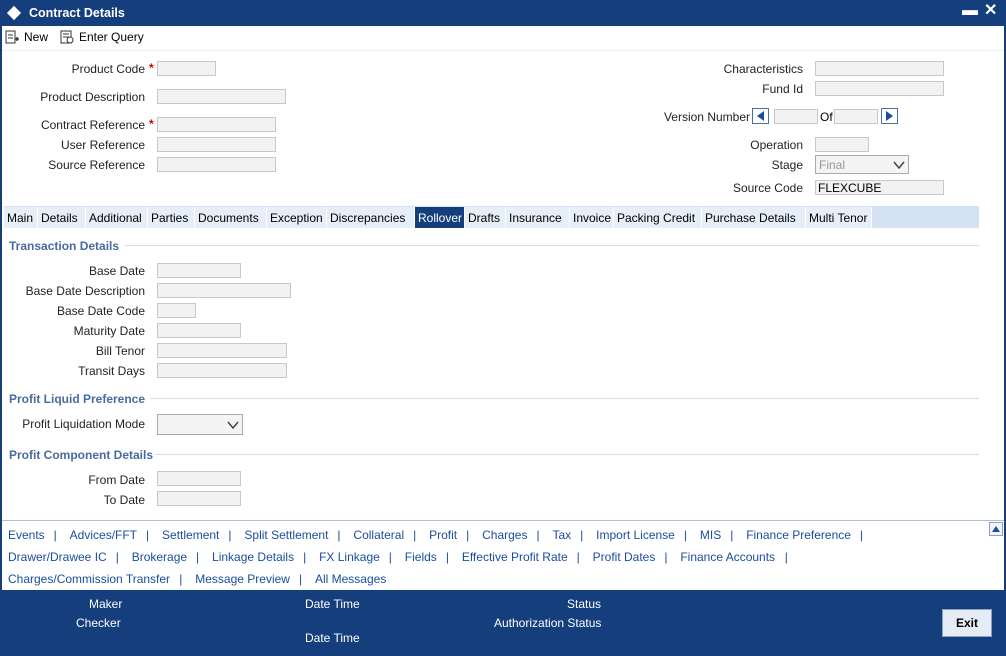 The height and width of the screenshot is (656, 1006). Describe the element at coordinates (440, 217) in the screenshot. I see `tab-rollover: Rollover` at that location.